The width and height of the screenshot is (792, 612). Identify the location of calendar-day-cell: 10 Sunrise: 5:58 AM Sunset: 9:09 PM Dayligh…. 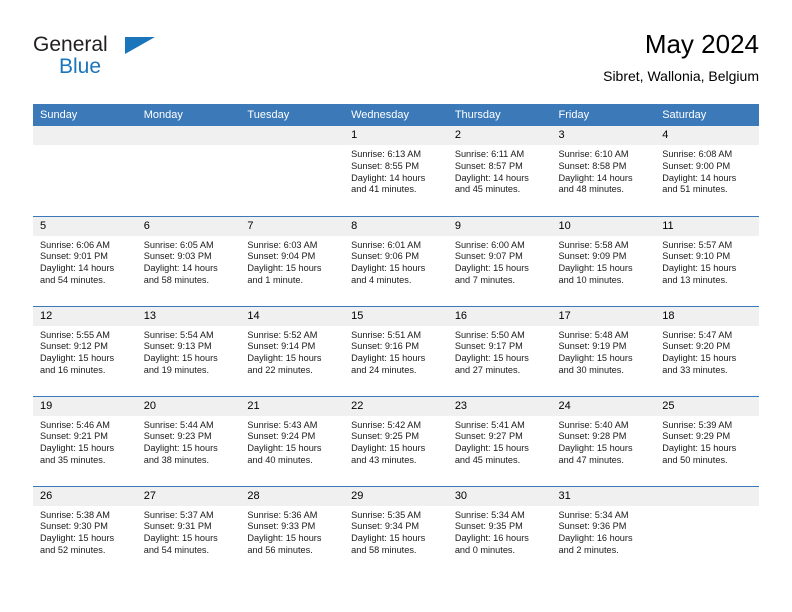
(603, 260).